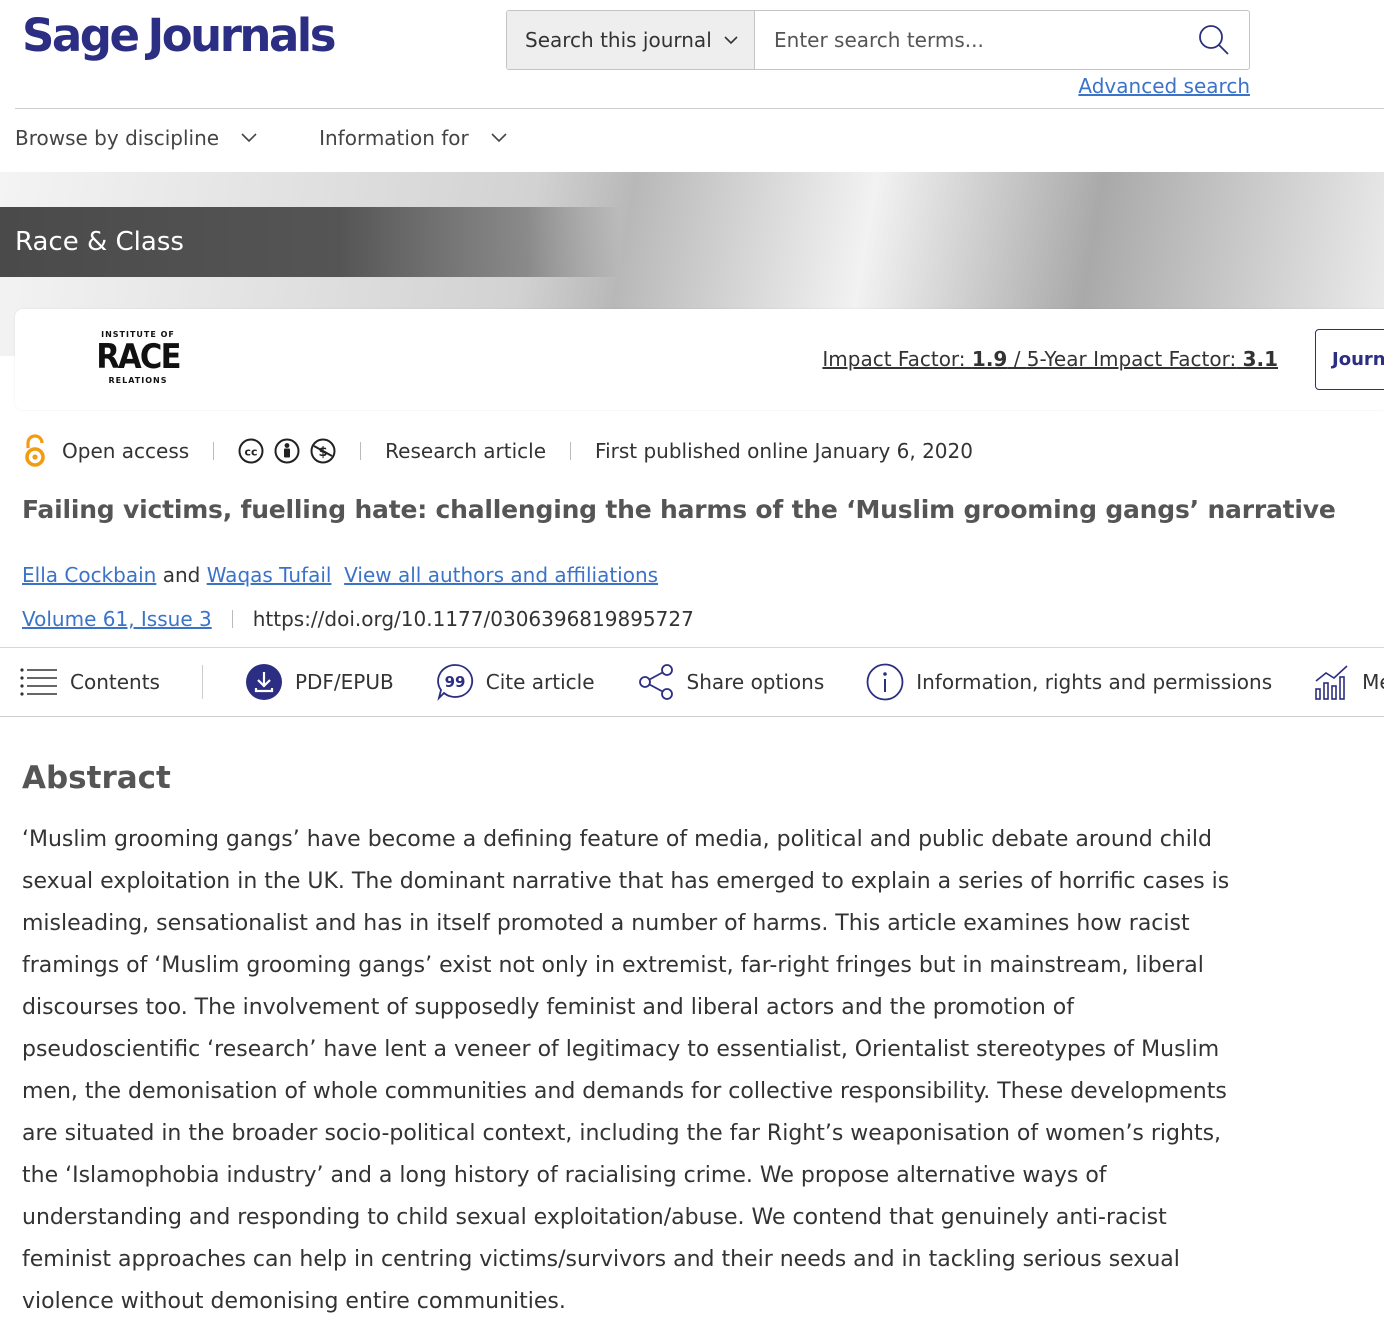  I want to click on pdf-epub-label: PDF/EPUB, so click(344, 682).